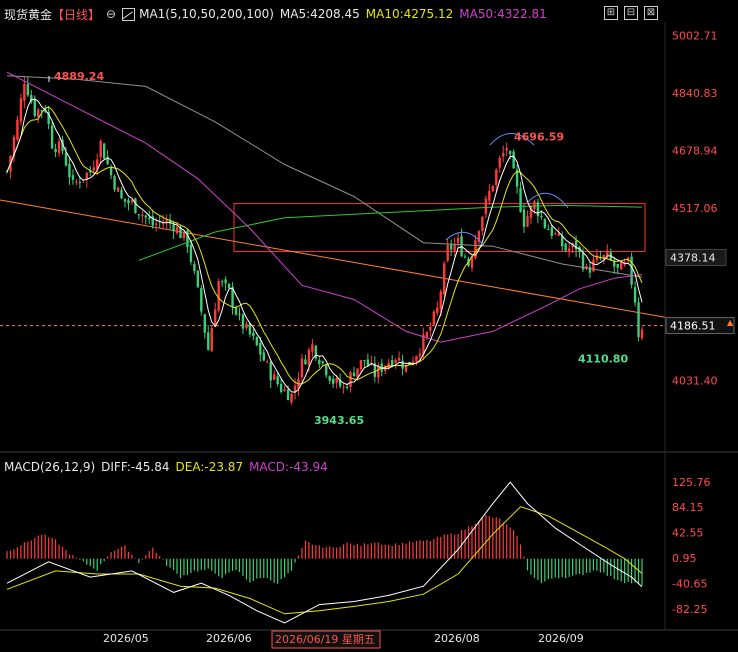 The height and width of the screenshot is (652, 738). What do you see at coordinates (79, 76) in the screenshot?
I see `high-label: 4889.24` at bounding box center [79, 76].